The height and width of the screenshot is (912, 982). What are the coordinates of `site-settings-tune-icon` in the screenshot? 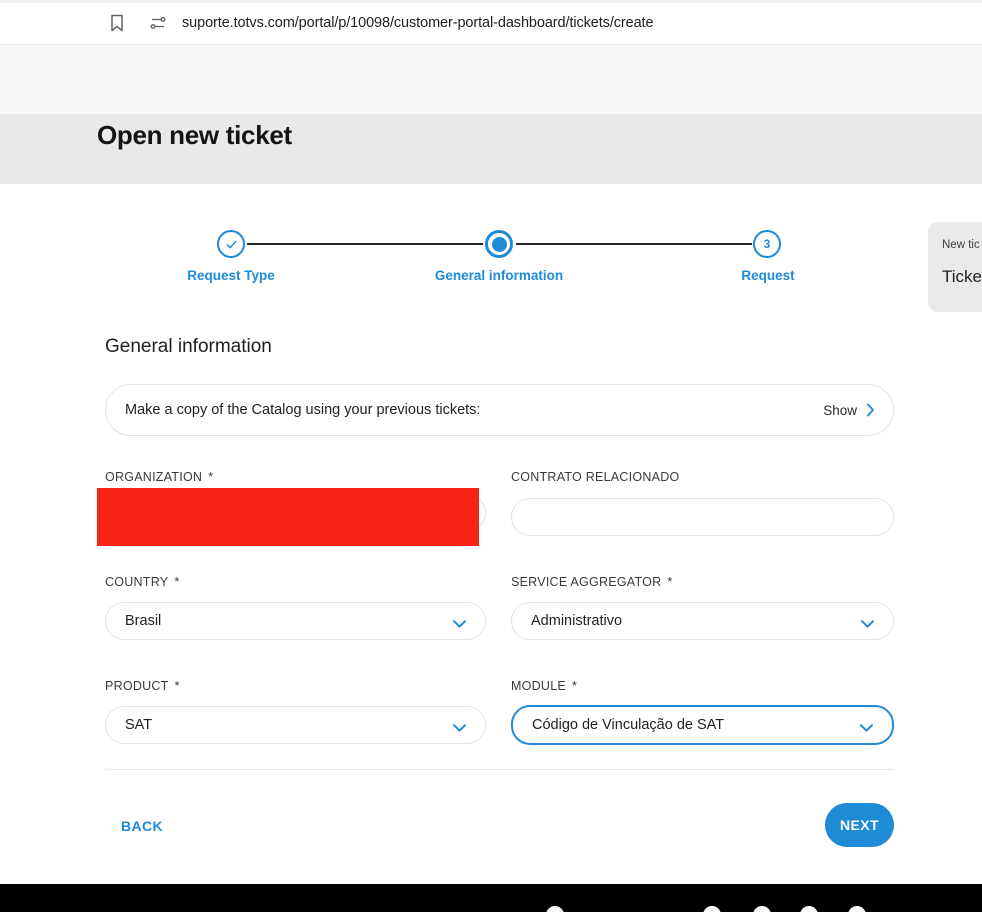 It's located at (158, 23).